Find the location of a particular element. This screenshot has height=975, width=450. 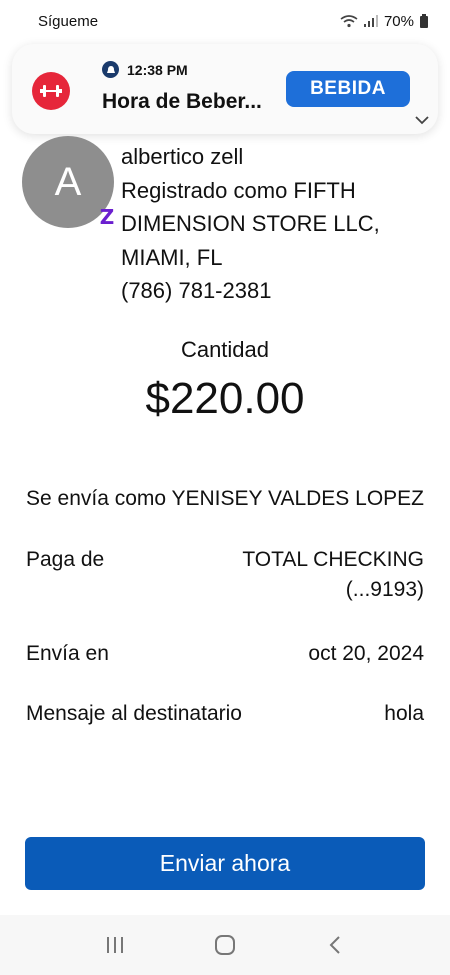

detail-row-send-on: Envía en oct 20, 2024 is located at coordinates (225, 654).